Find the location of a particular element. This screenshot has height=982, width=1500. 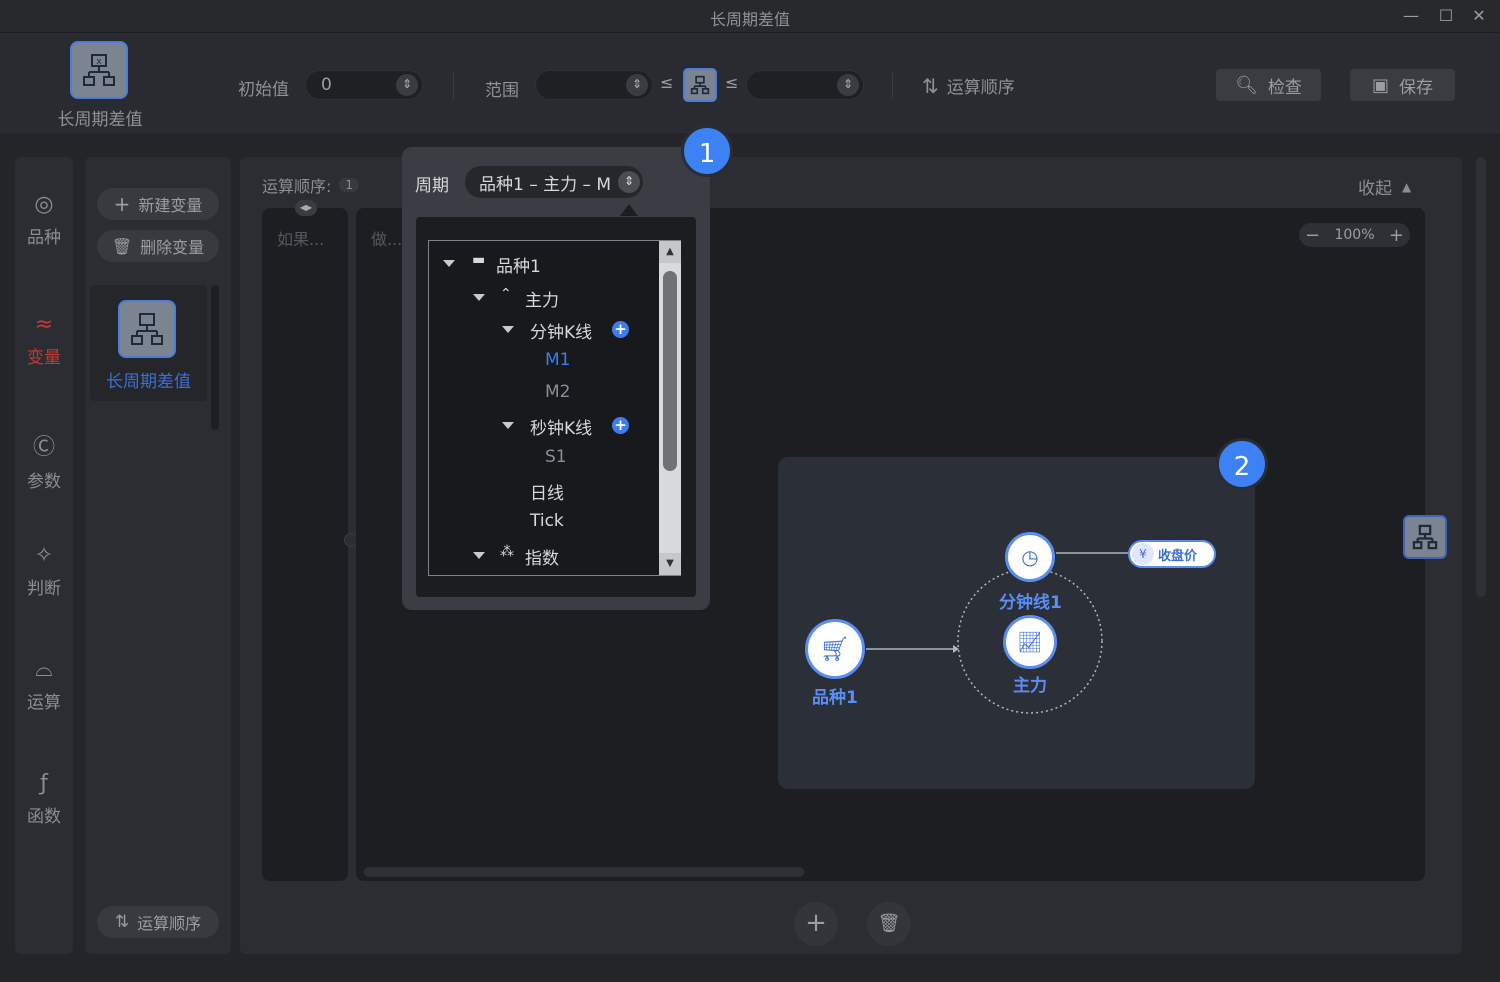

variable-list-item: 长周期差值 is located at coordinates (148, 343).